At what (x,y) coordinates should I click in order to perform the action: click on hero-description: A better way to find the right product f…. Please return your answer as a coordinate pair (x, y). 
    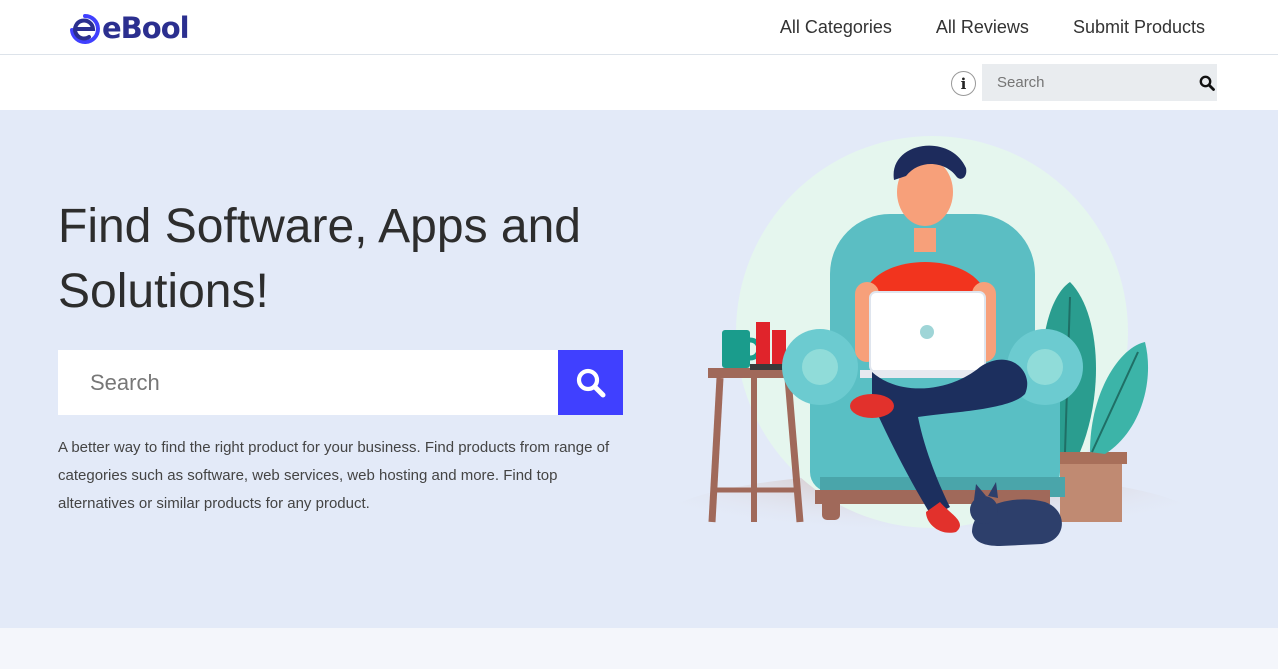
    Looking at the image, I should click on (334, 475).